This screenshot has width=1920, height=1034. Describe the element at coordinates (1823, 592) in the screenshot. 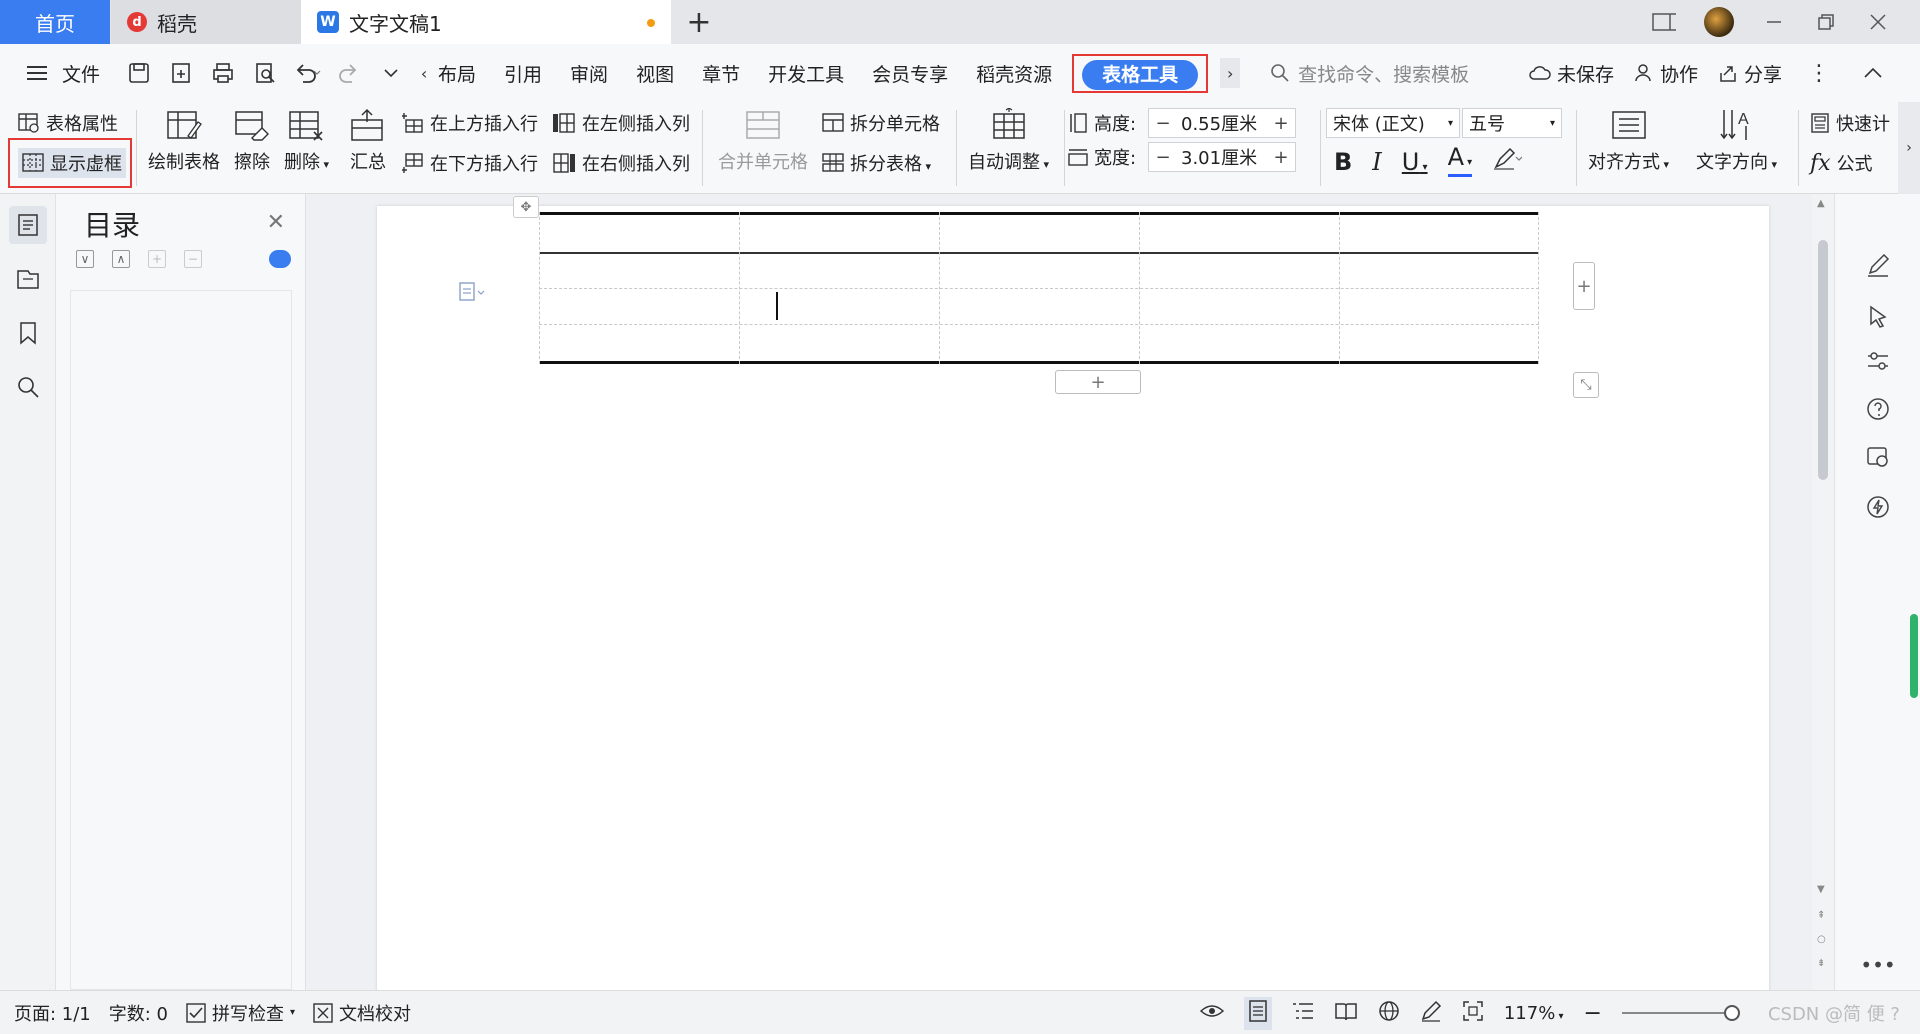

I see `vertical-scrollbar: ▲ ▼ ⇞ ○ ⇟` at that location.